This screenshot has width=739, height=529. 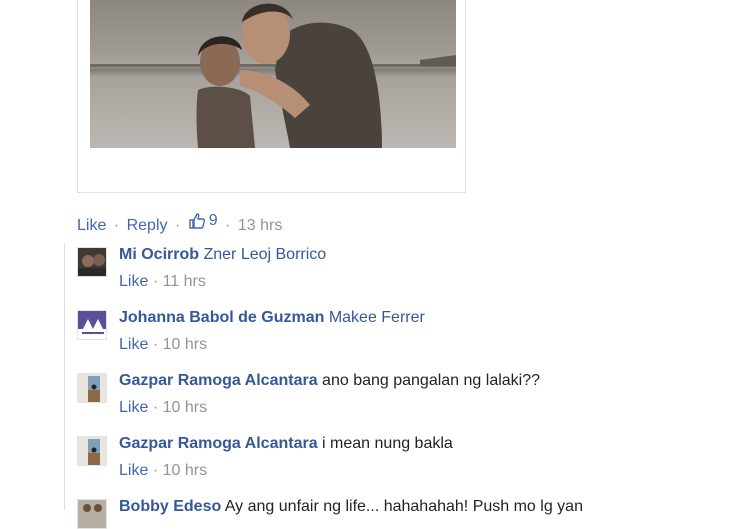 I want to click on reaction-count-value: 9, so click(x=213, y=220).